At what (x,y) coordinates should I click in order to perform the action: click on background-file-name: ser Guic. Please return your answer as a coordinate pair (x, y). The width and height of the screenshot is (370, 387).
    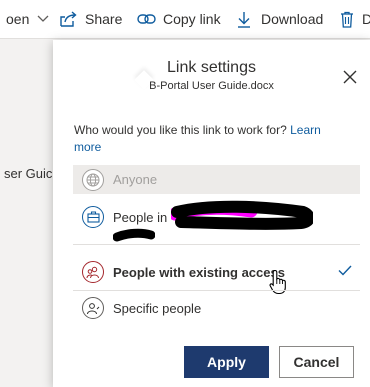
    Looking at the image, I should click on (28, 173).